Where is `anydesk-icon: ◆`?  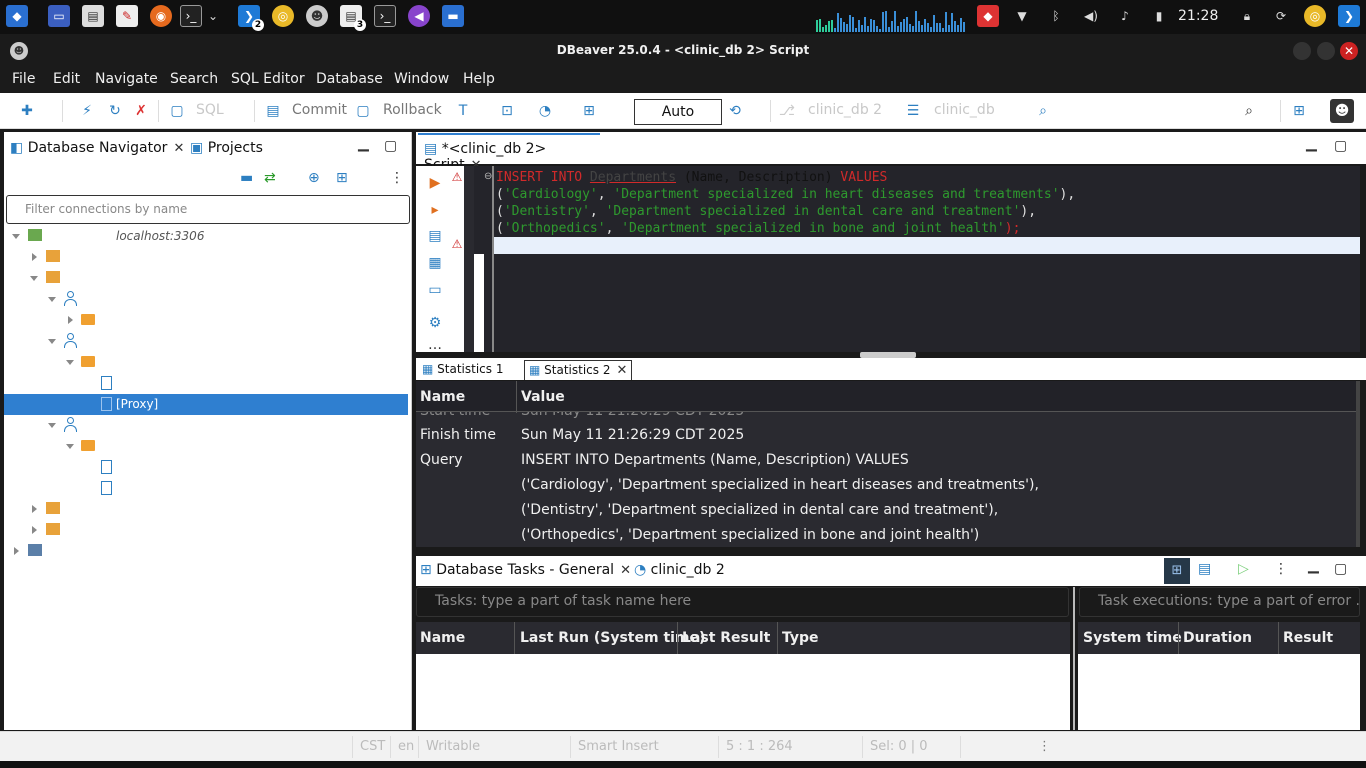
anydesk-icon: ◆ is located at coordinates (988, 16).